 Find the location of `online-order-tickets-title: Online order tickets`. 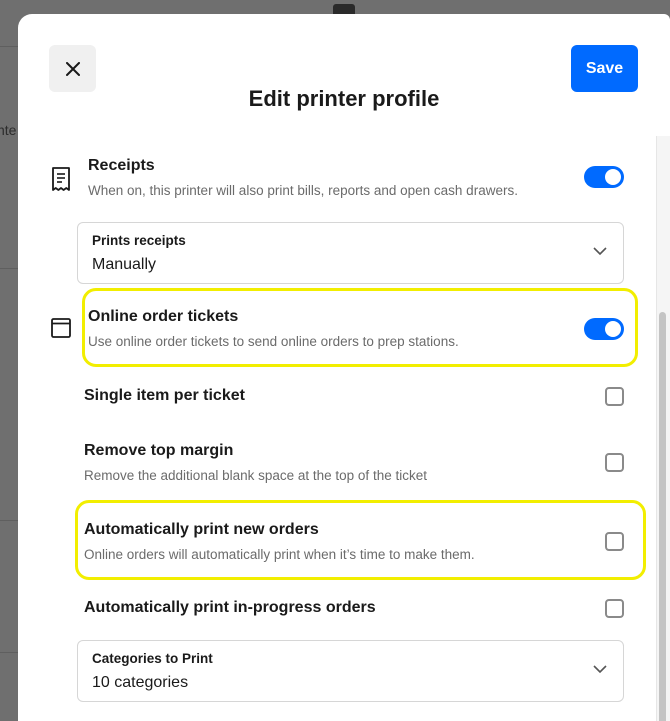

online-order-tickets-title: Online order tickets is located at coordinates (163, 316).